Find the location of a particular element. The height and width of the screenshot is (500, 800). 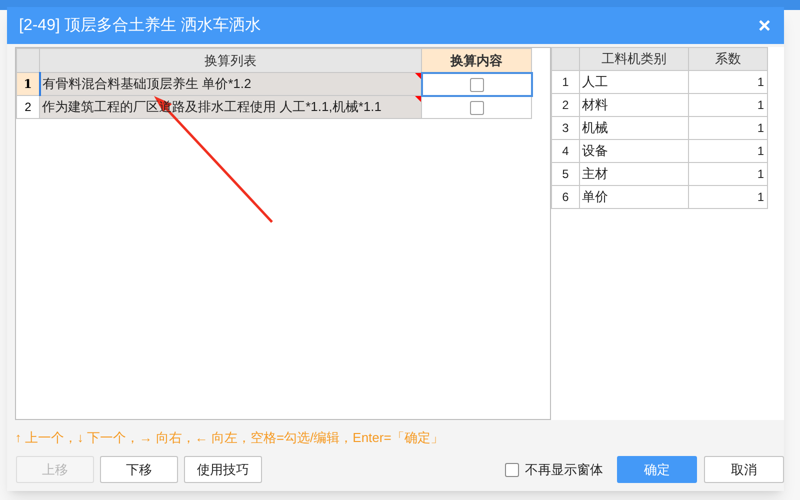

hint-text: ↑ 上一个，↓ 下一个，→ 向右，← 向左，空格=勾选/编辑，Enter=「确定」 is located at coordinates (229, 438).